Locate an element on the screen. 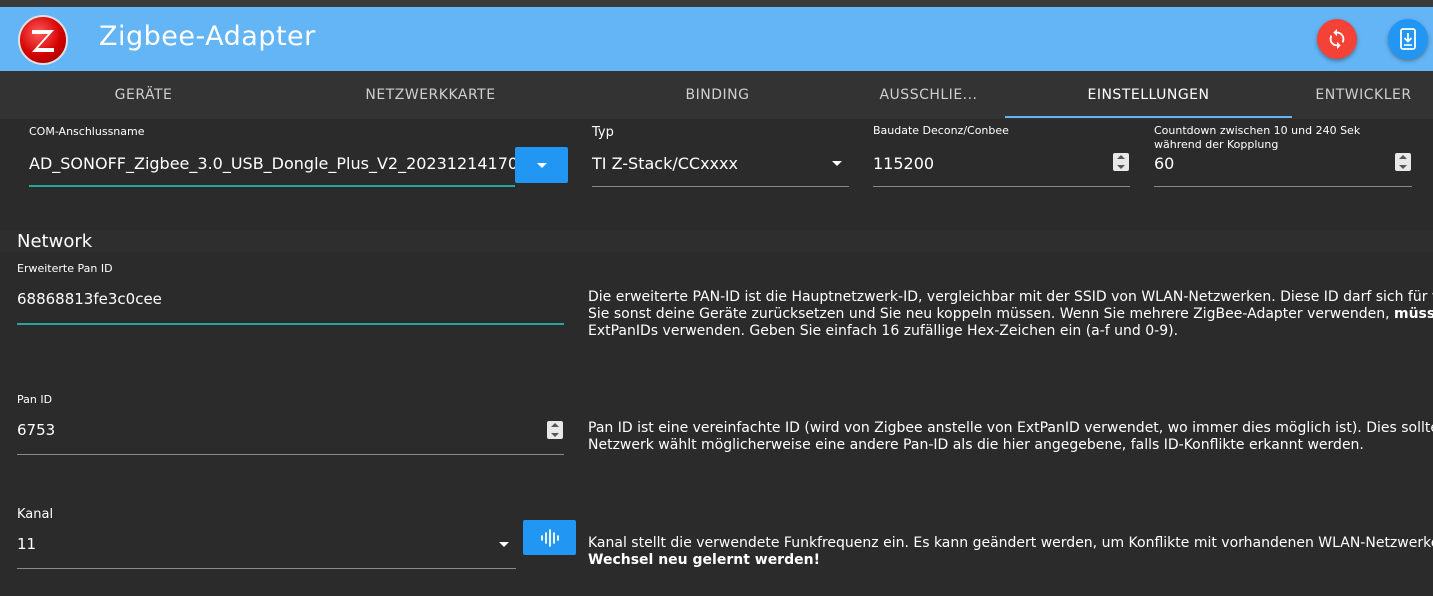 This screenshot has width=1433, height=596. page-title: Zigbee-Adapter is located at coordinates (207, 36).